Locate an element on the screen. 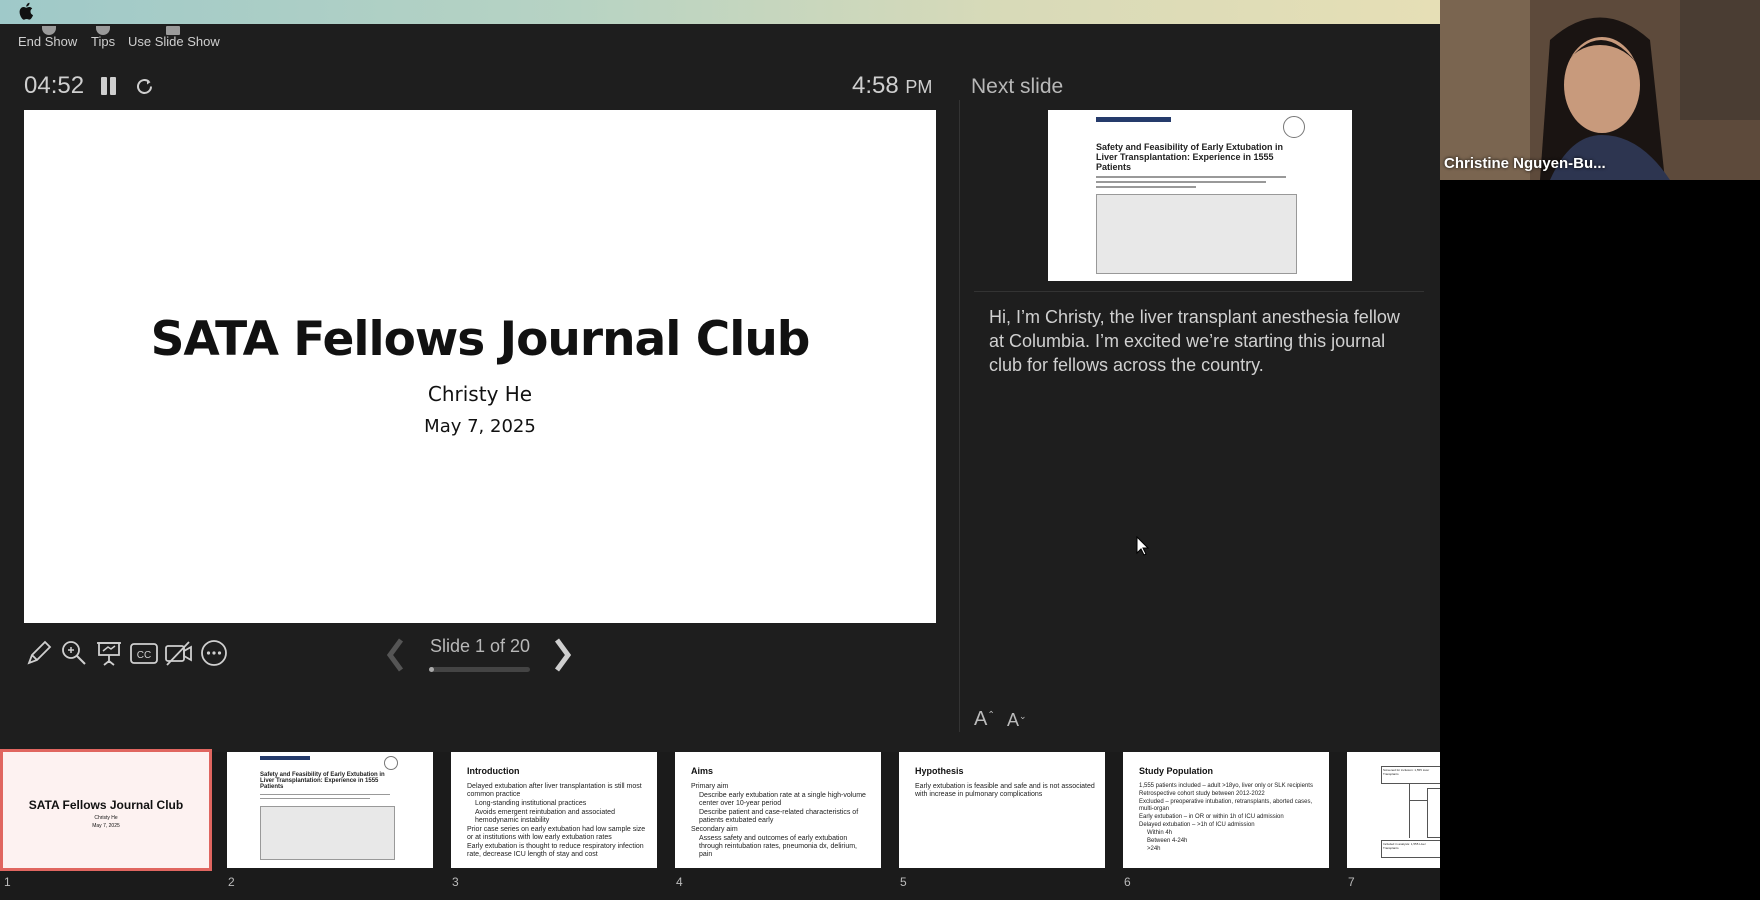 The width and height of the screenshot is (1760, 900). cc-icon: CC is located at coordinates (144, 653).